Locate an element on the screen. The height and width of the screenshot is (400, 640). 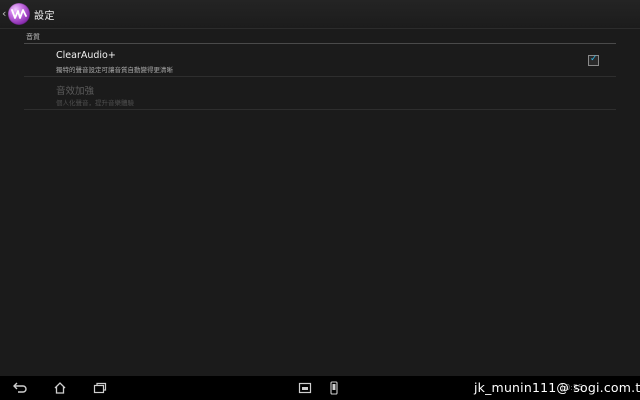
small-app-icon is located at coordinates (305, 388).